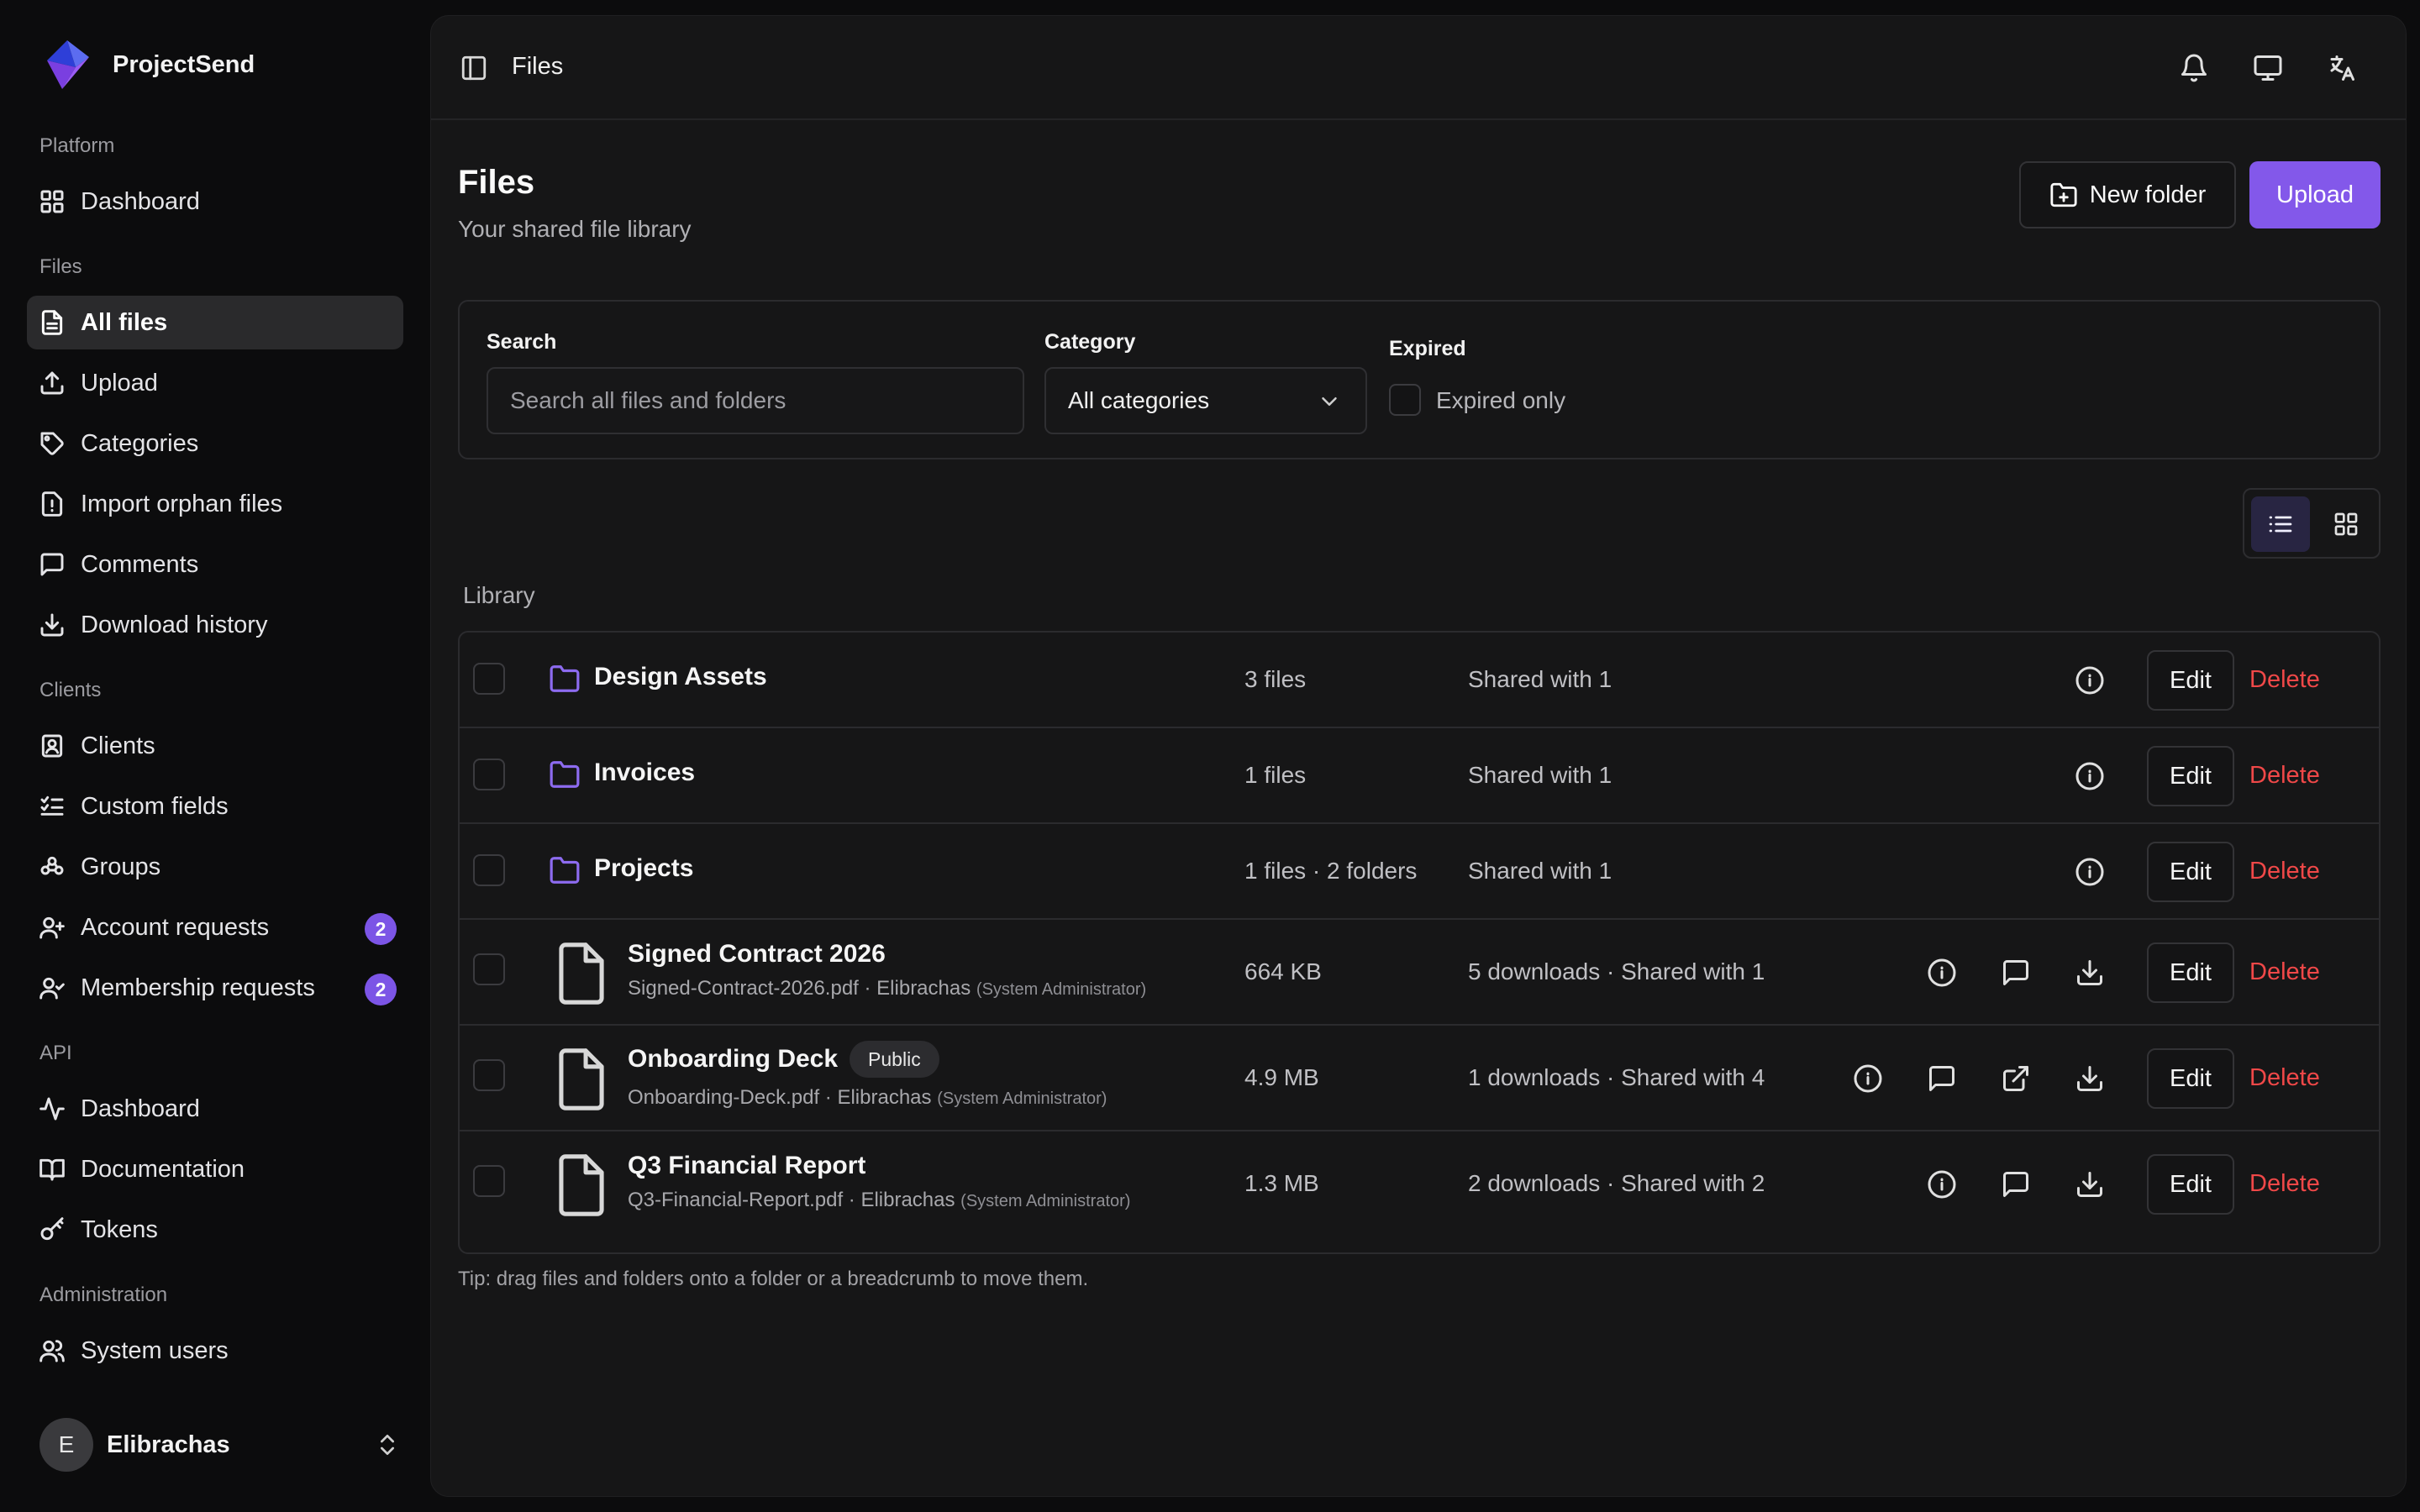  I want to click on file-title: Signed Contract 2026, so click(757, 954).